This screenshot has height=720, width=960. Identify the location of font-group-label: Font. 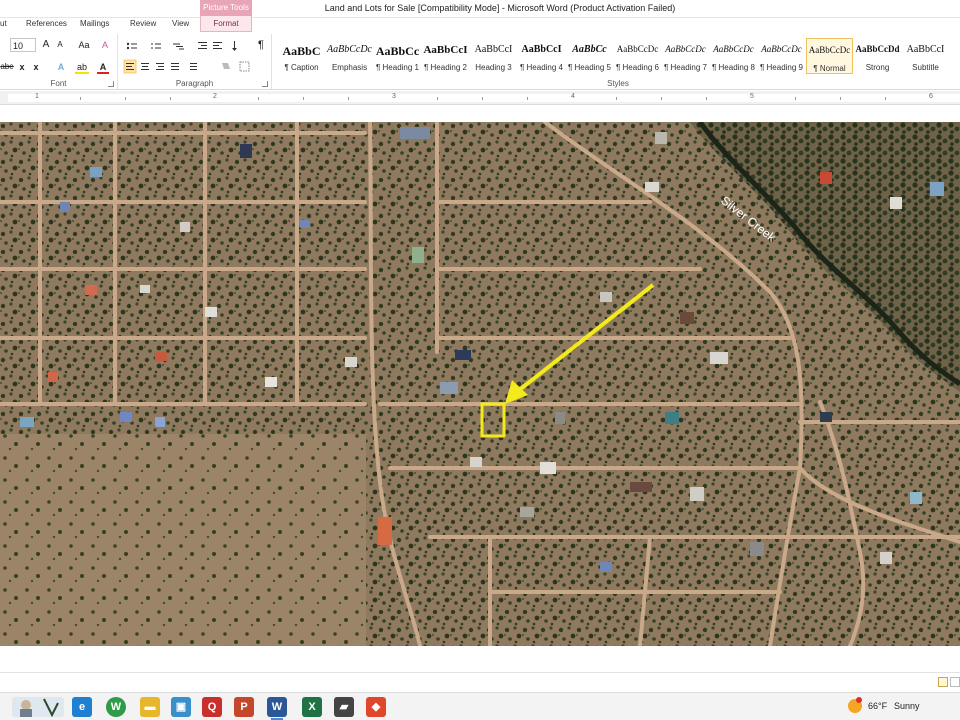
(58, 83).